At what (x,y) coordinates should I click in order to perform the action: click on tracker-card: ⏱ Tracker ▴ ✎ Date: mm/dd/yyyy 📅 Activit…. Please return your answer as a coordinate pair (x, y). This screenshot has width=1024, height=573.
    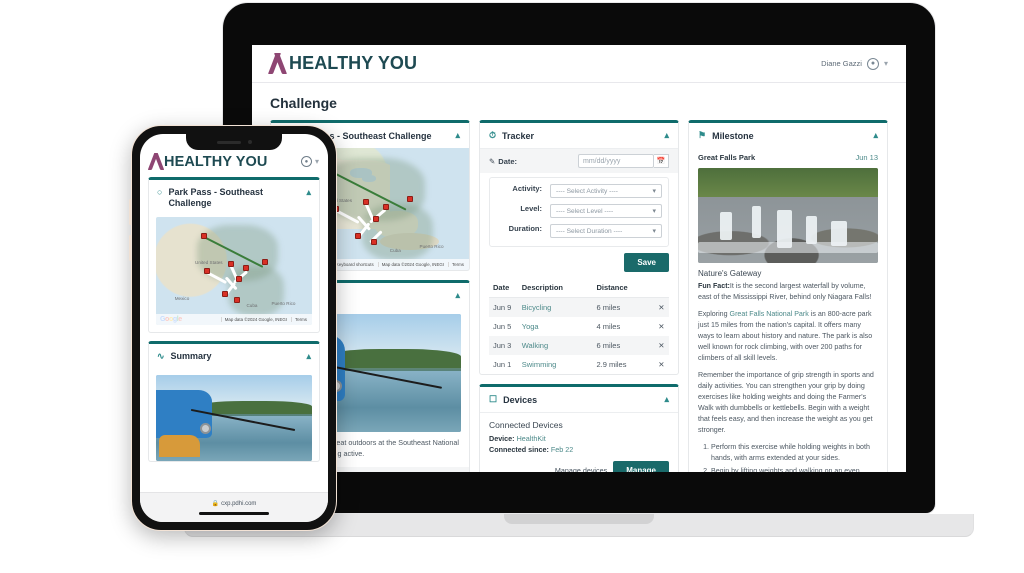
    Looking at the image, I should click on (579, 247).